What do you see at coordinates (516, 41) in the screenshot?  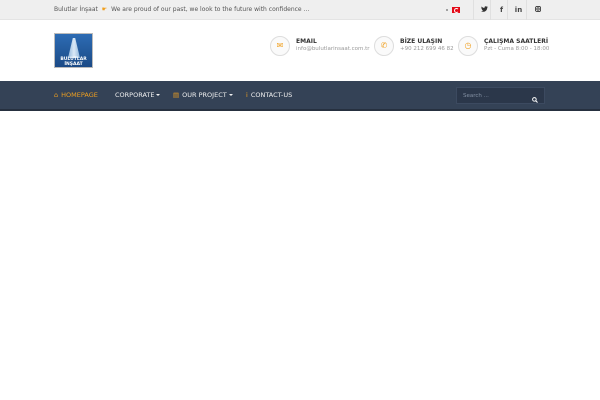 I see `contact-hours-title: ÇALIŞMA SAATLERİ` at bounding box center [516, 41].